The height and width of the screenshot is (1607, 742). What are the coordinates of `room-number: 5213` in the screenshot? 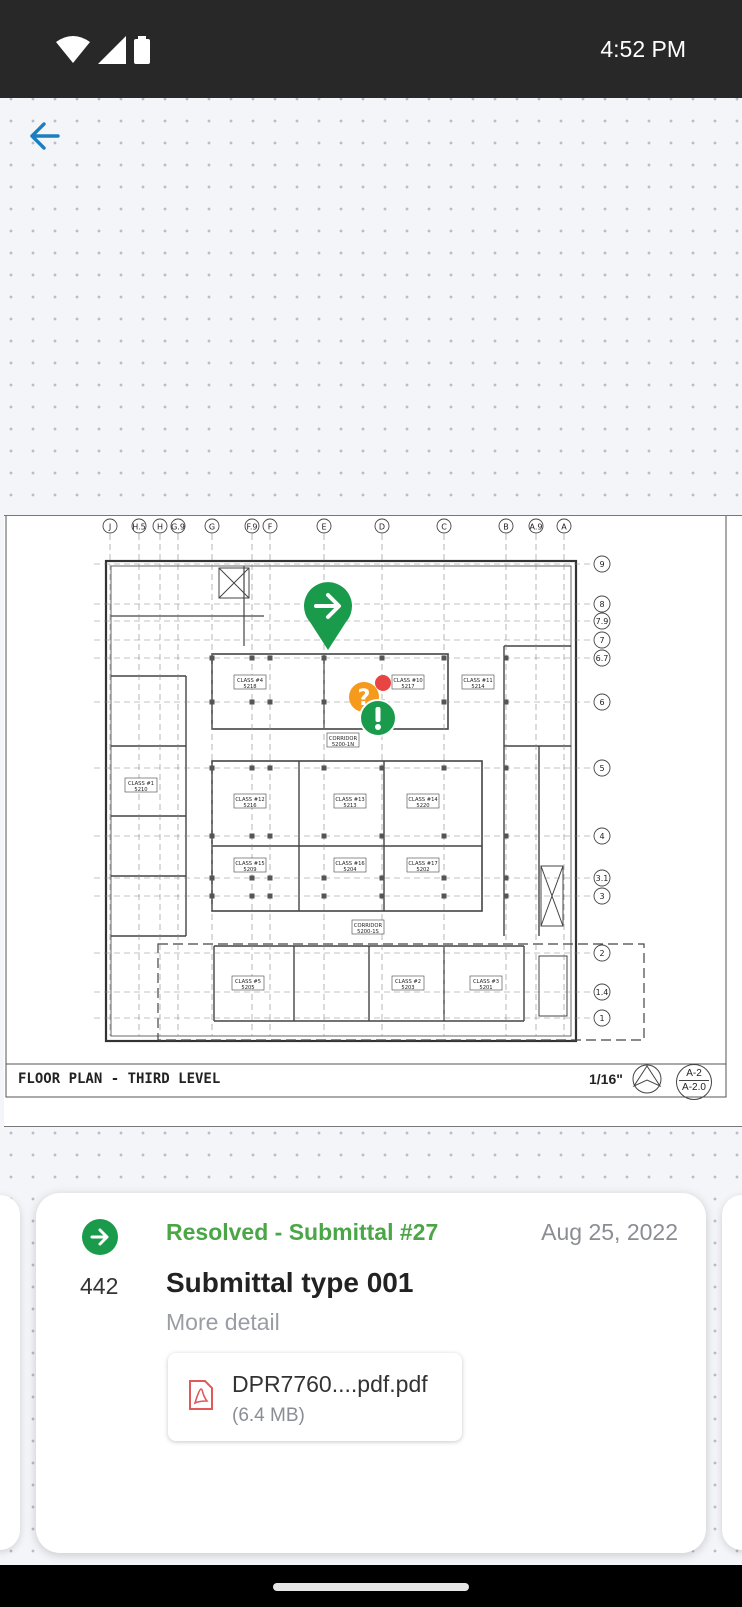 It's located at (349, 806).